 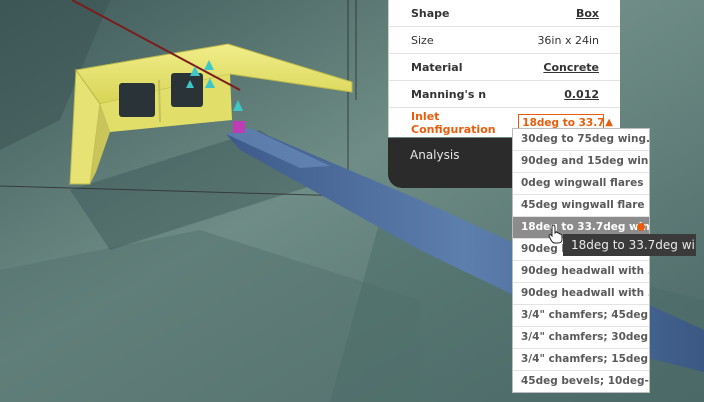 I want to click on material-label: Material, so click(x=437, y=67).